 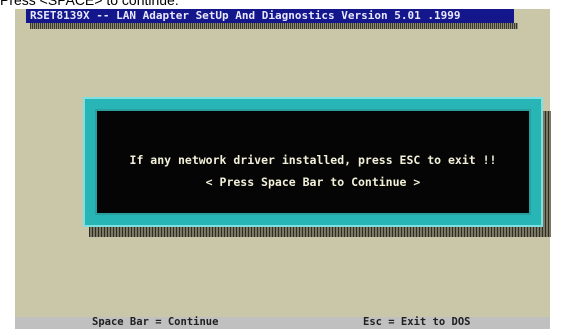 What do you see at coordinates (274, 26) in the screenshot?
I see `title-shadow` at bounding box center [274, 26].